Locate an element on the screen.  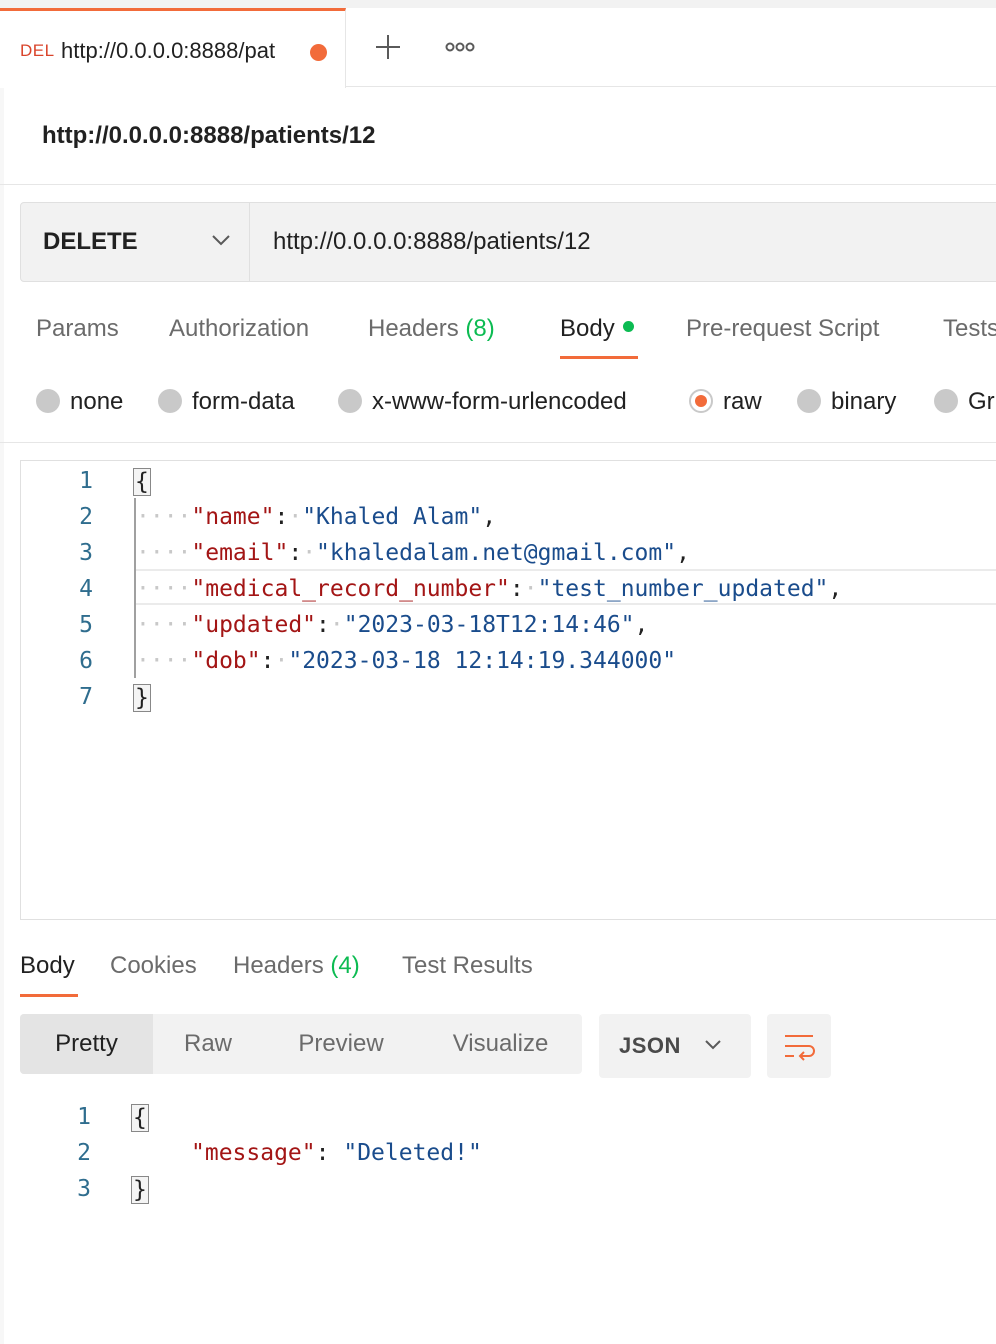
json-value: "khaledalam.net@gmail.com" is located at coordinates (496, 553).